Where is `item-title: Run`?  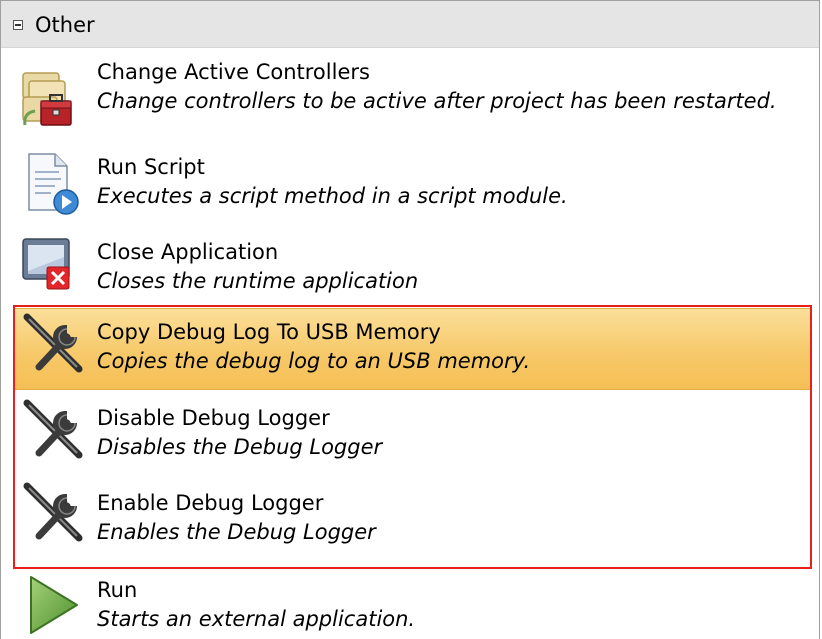 item-title: Run is located at coordinates (117, 590).